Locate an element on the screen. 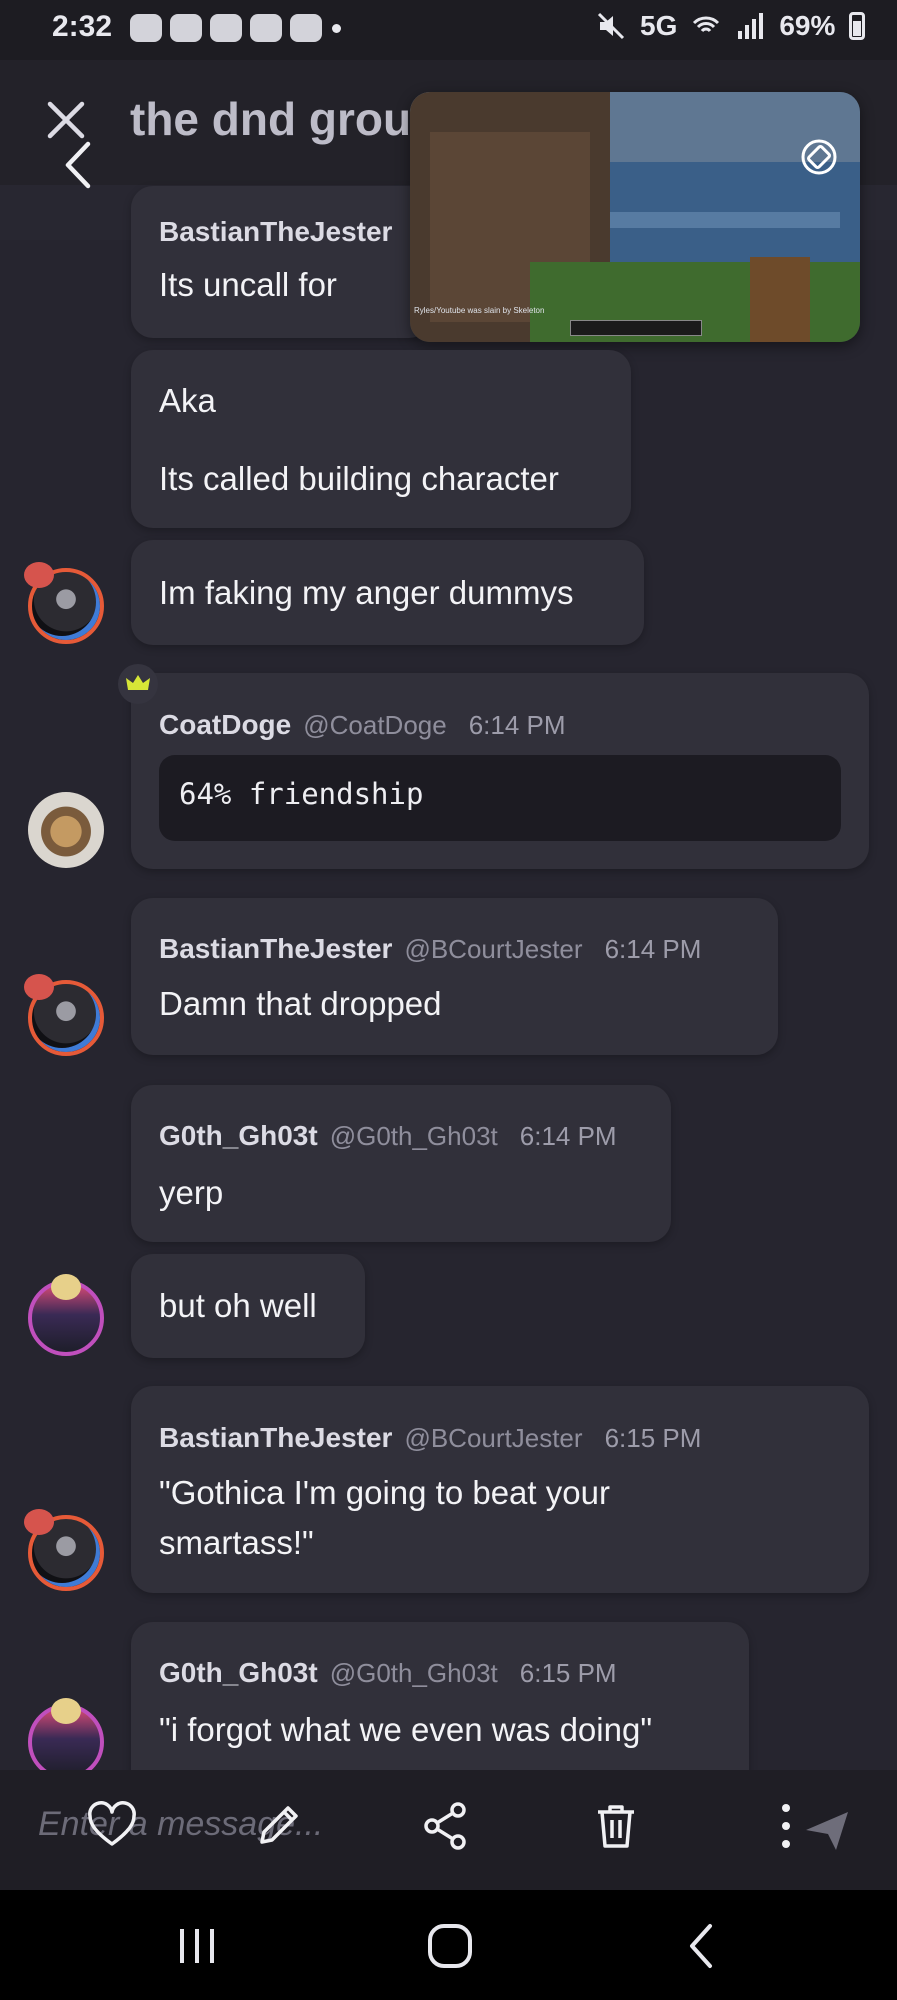  page-title: the dnd group is located at coordinates (285, 119).